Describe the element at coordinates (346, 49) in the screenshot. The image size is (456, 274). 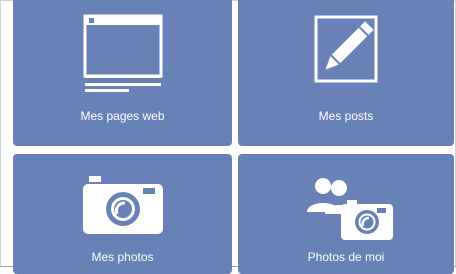
I see `pencil-icon` at that location.